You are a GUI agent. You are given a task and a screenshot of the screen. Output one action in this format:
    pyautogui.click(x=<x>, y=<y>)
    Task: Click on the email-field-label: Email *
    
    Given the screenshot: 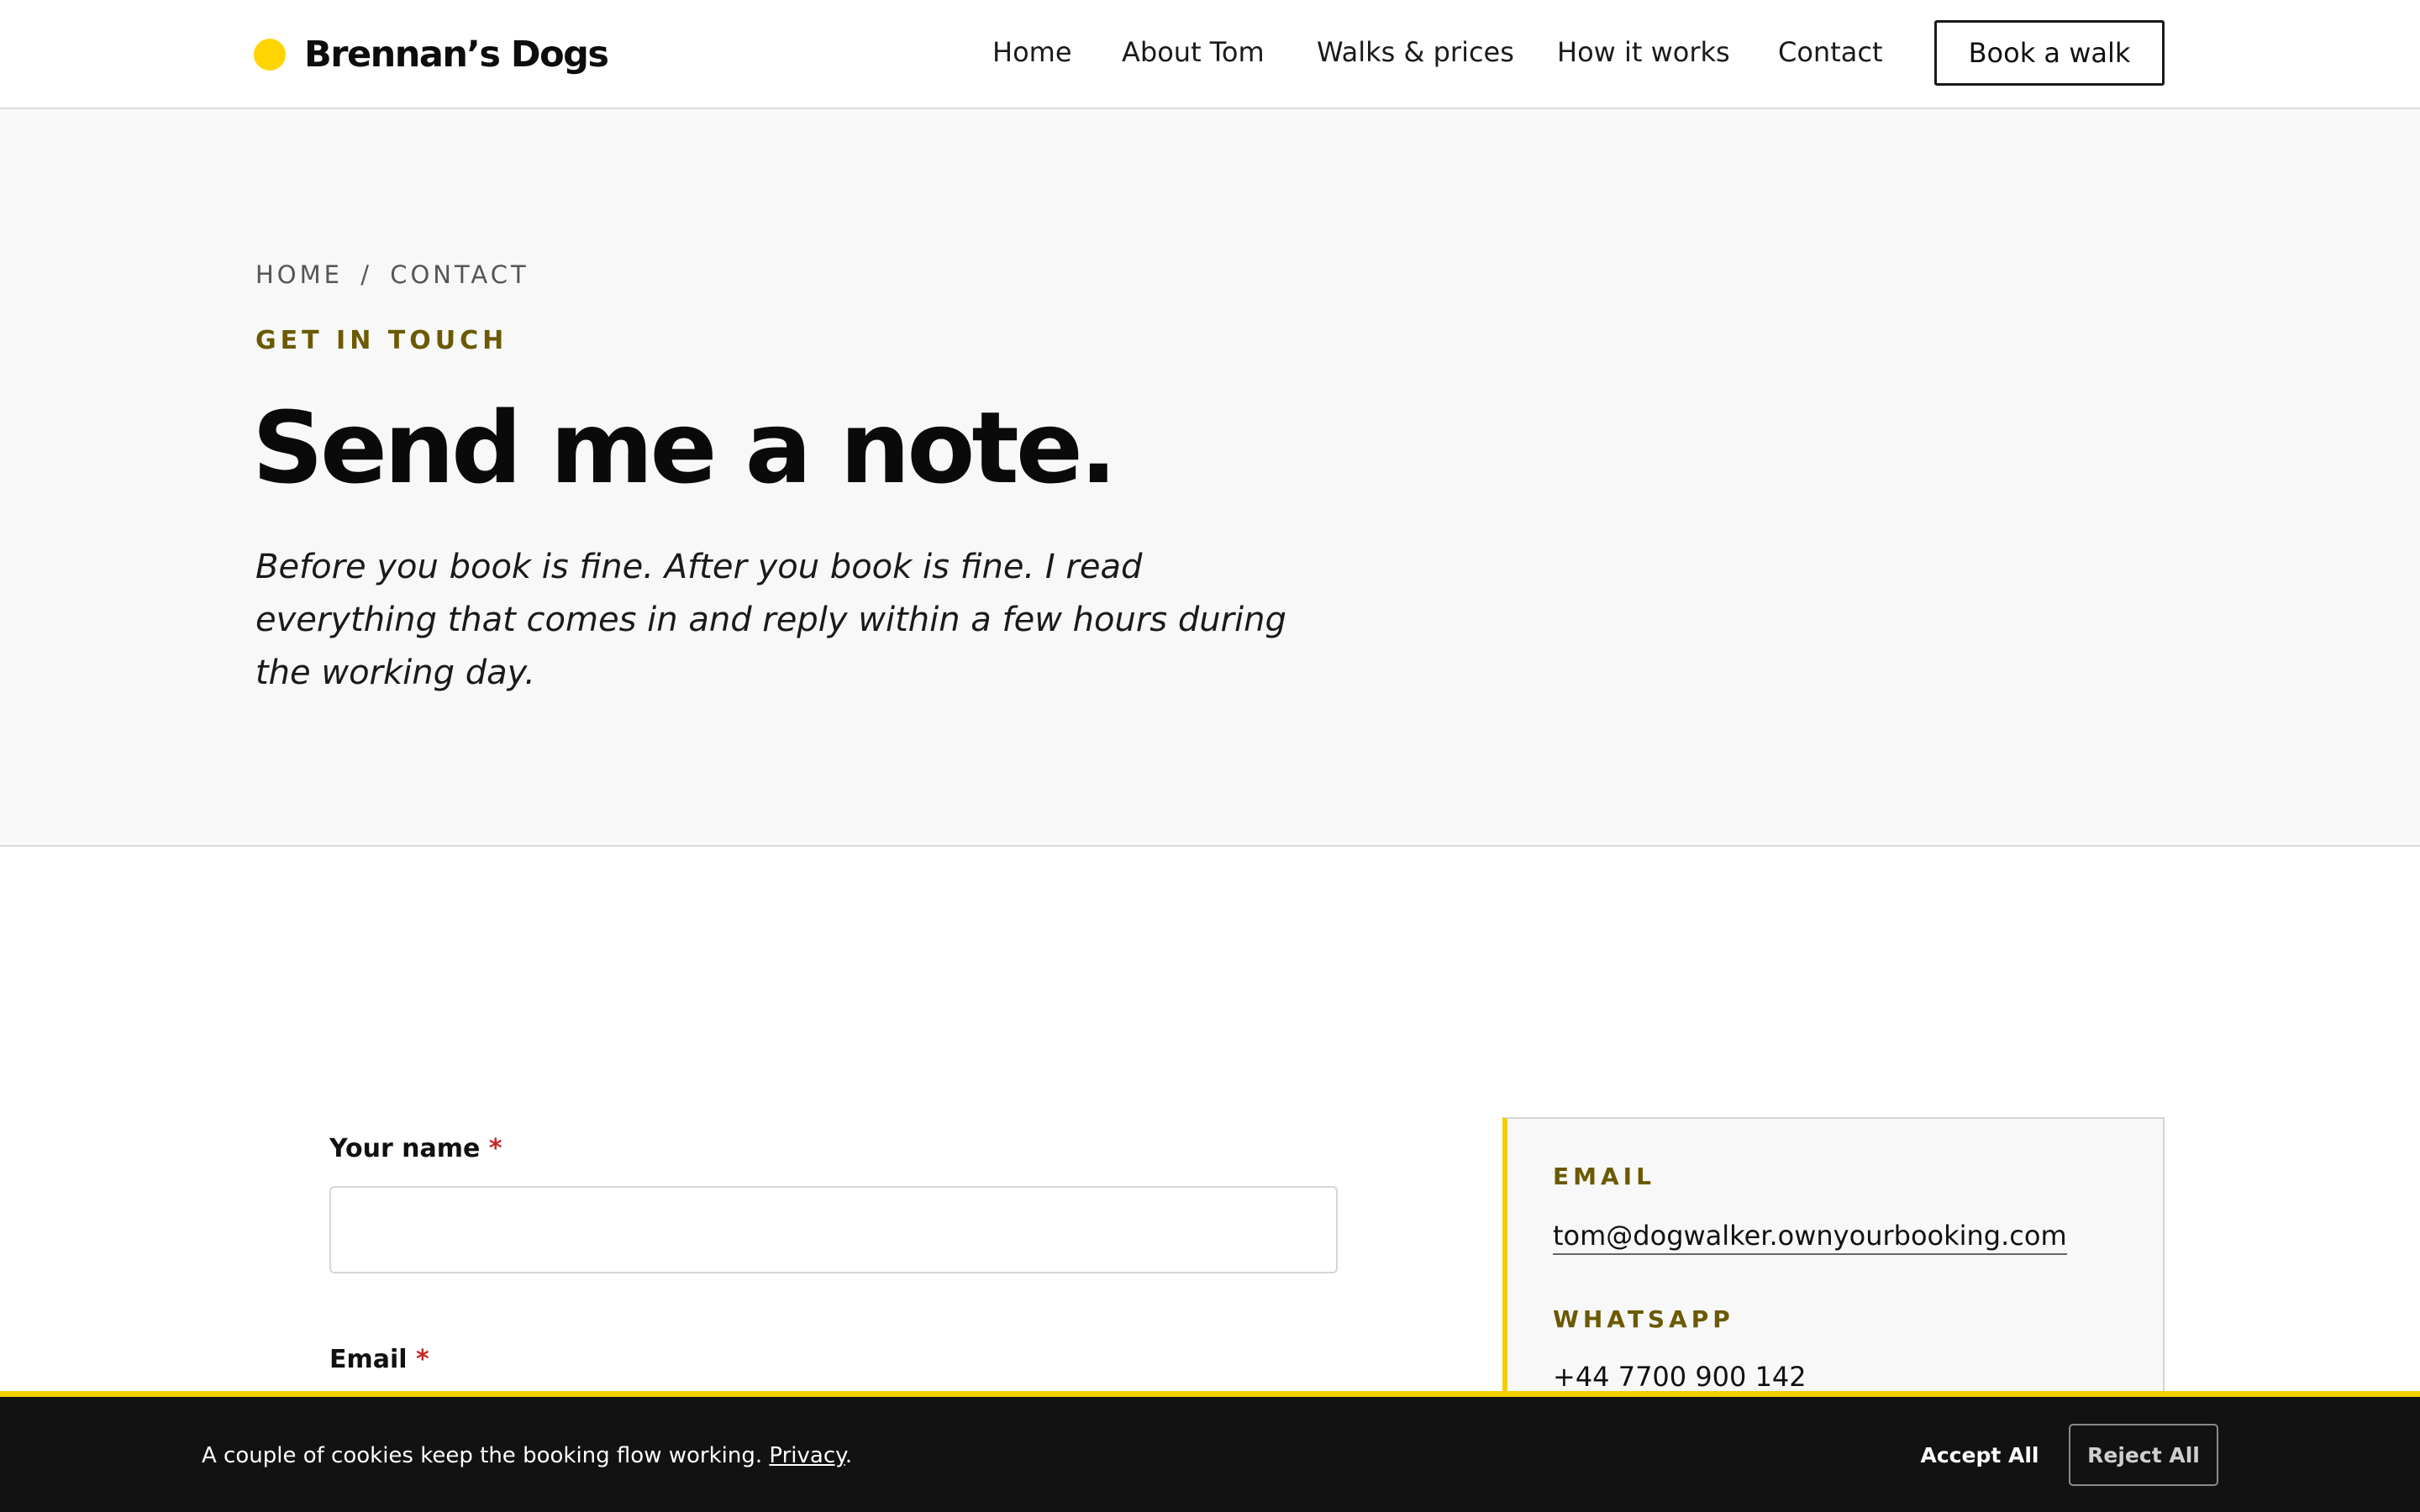 What is the action you would take?
    pyautogui.click(x=379, y=1359)
    